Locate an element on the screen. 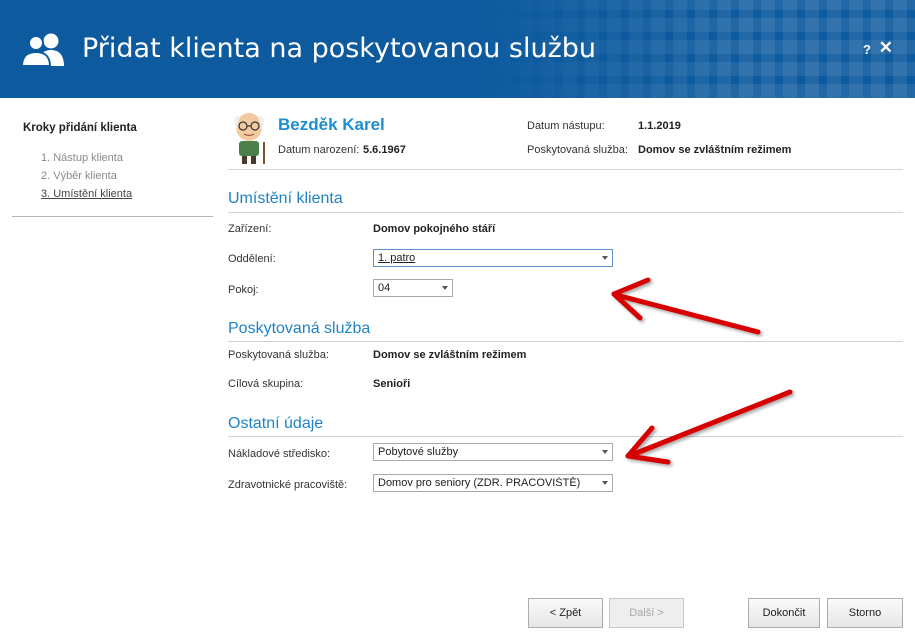 The width and height of the screenshot is (915, 638). facility-label: Zařízení: is located at coordinates (250, 229).